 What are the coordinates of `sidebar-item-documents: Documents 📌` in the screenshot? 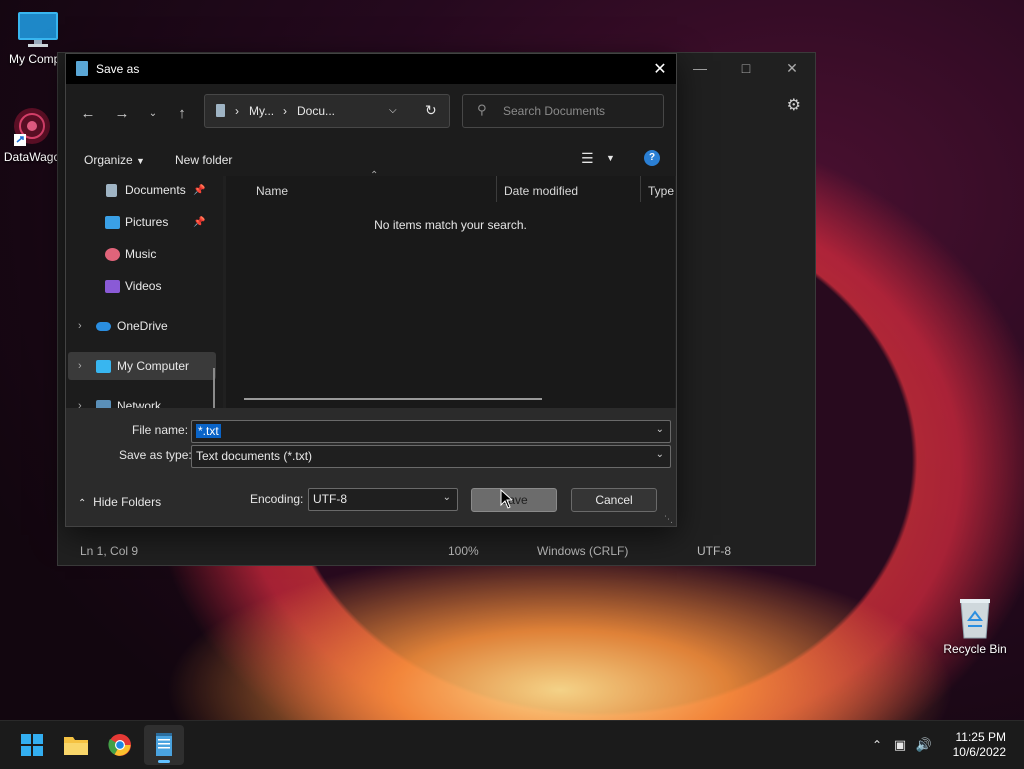 It's located at (142, 190).